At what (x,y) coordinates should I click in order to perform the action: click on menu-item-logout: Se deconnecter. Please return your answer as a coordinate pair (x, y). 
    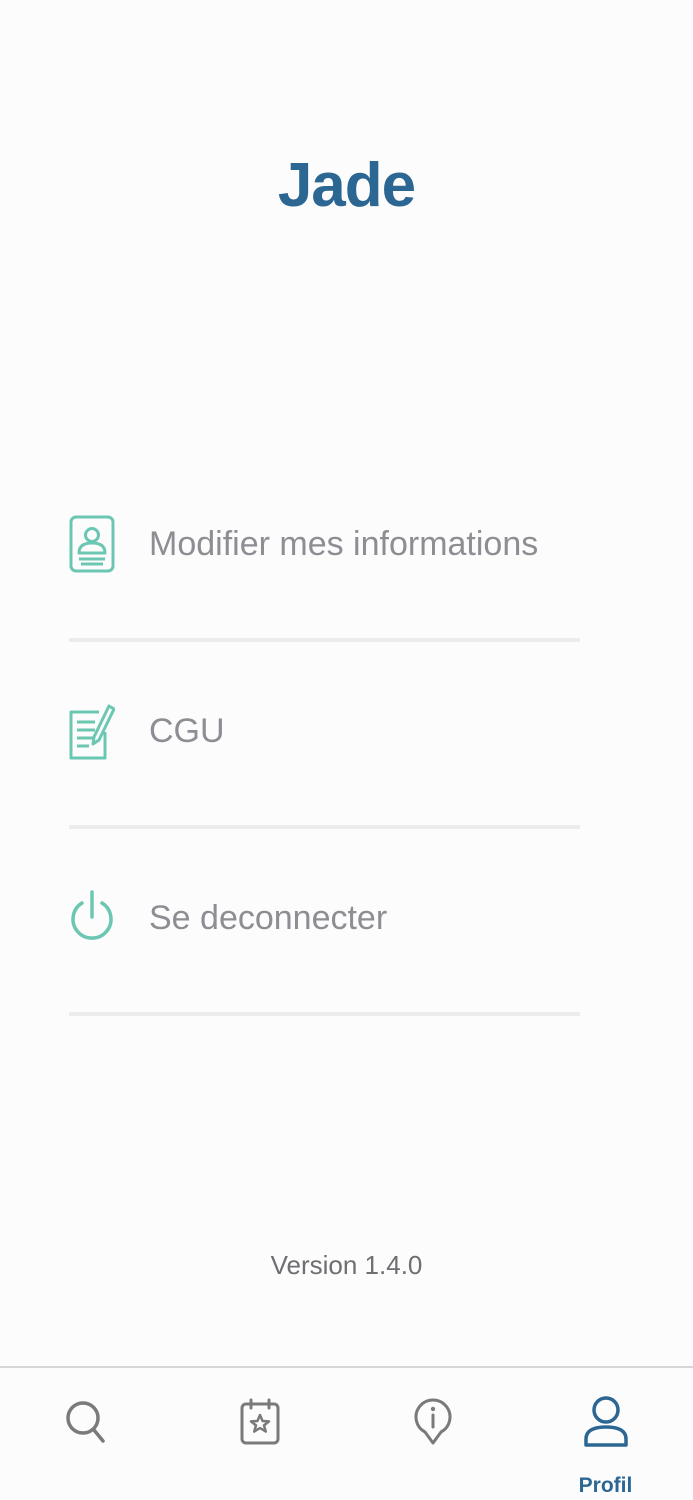
    Looking at the image, I should click on (324, 922).